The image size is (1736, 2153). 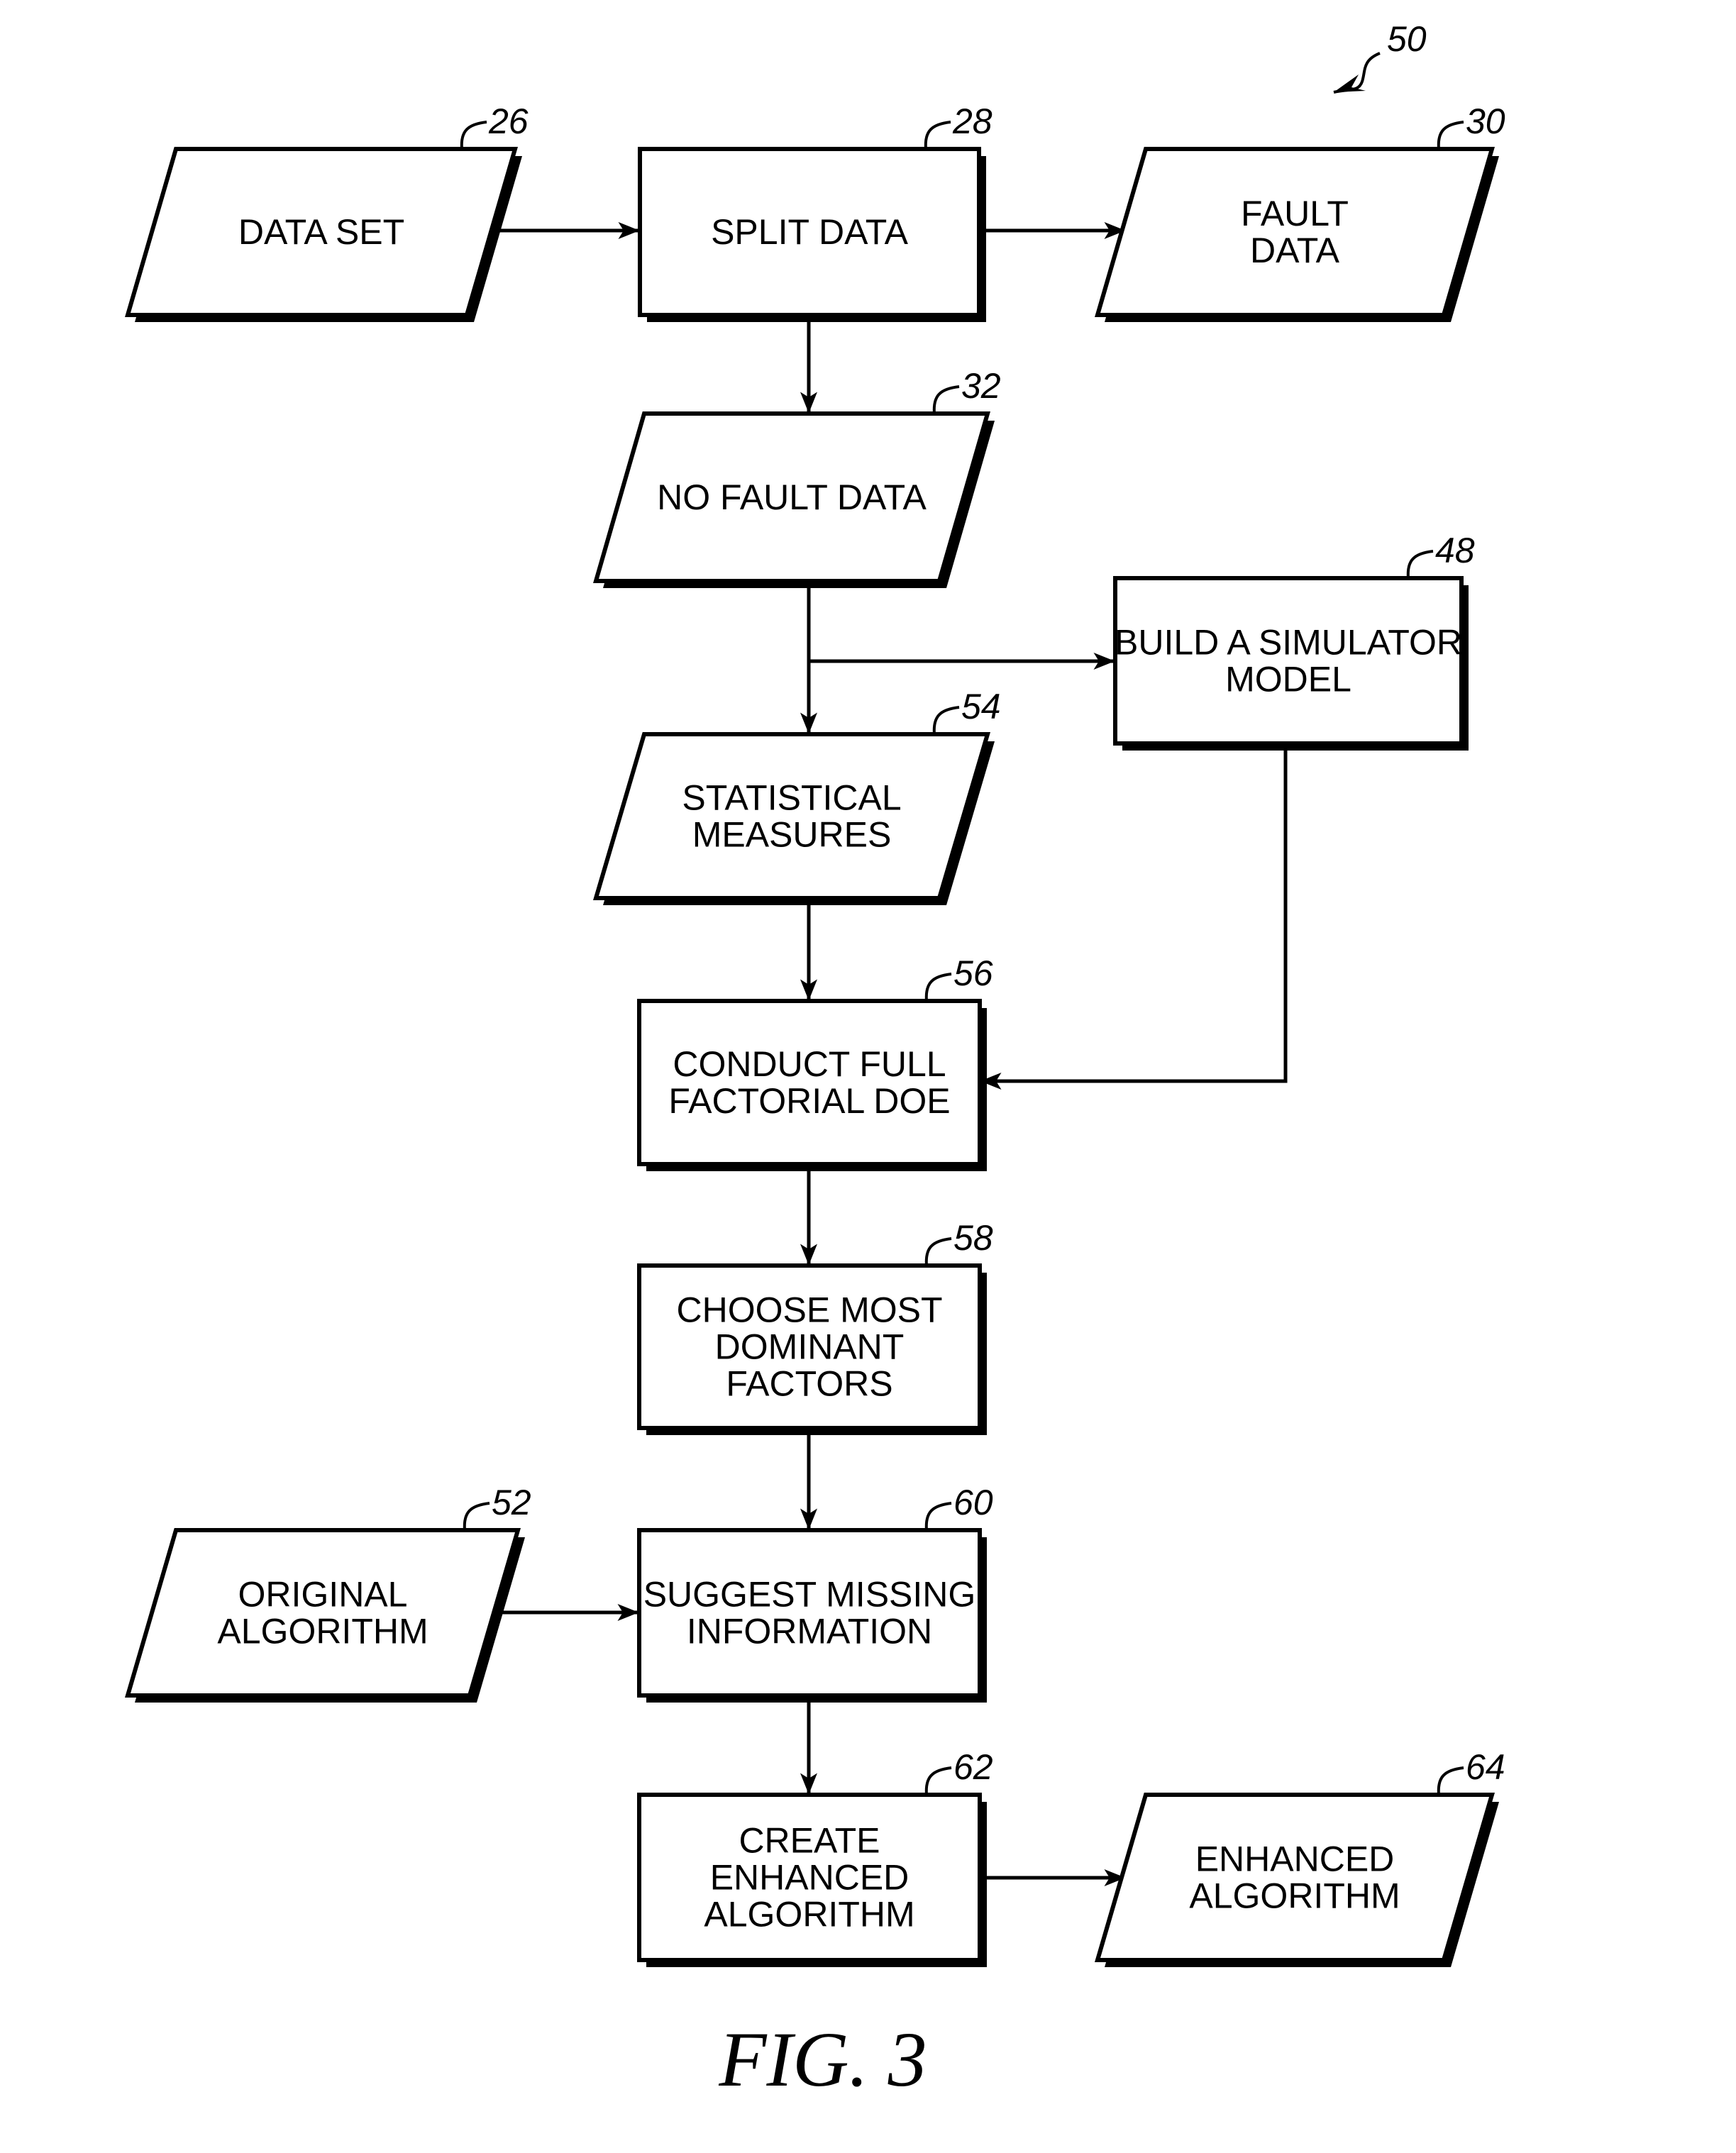 I want to click on node-label-line: DATA, so click(x=1295, y=250).